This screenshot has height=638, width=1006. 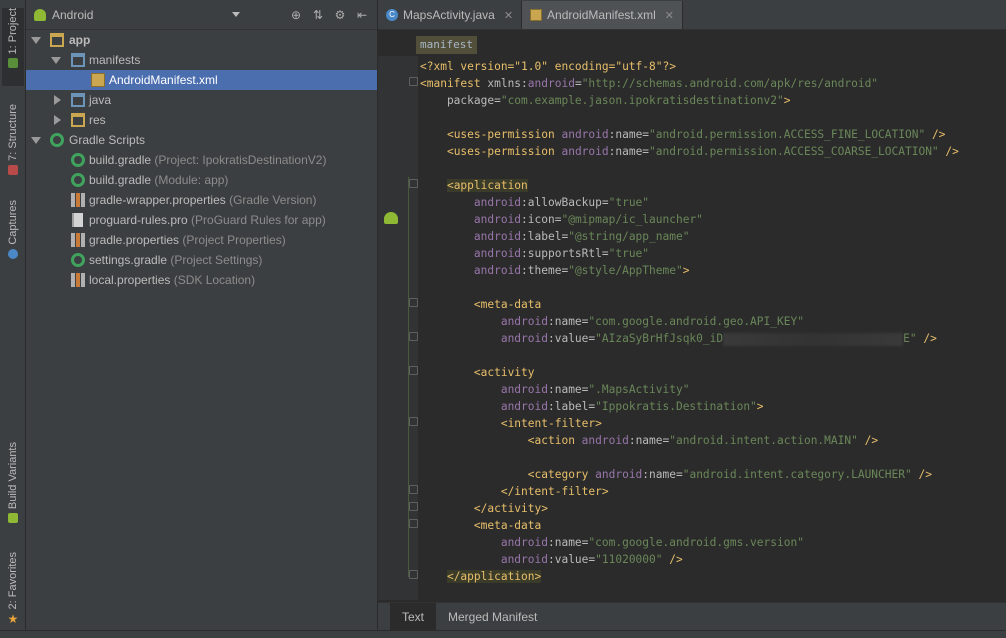 What do you see at coordinates (201, 40) in the screenshot?
I see `tree-item-app: app` at bounding box center [201, 40].